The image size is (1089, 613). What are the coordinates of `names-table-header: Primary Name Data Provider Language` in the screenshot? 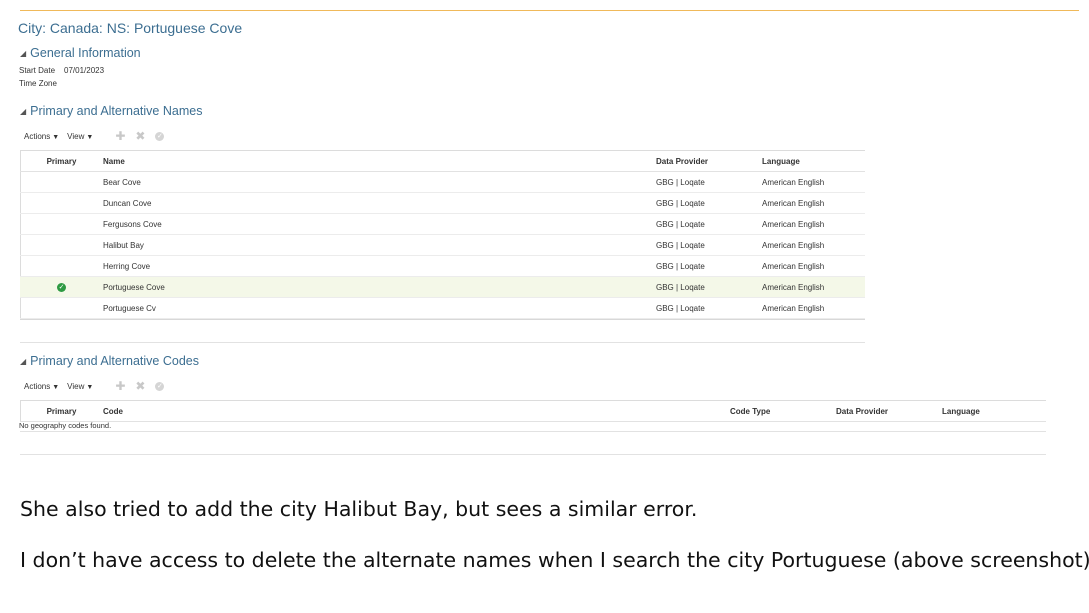 It's located at (442, 161).